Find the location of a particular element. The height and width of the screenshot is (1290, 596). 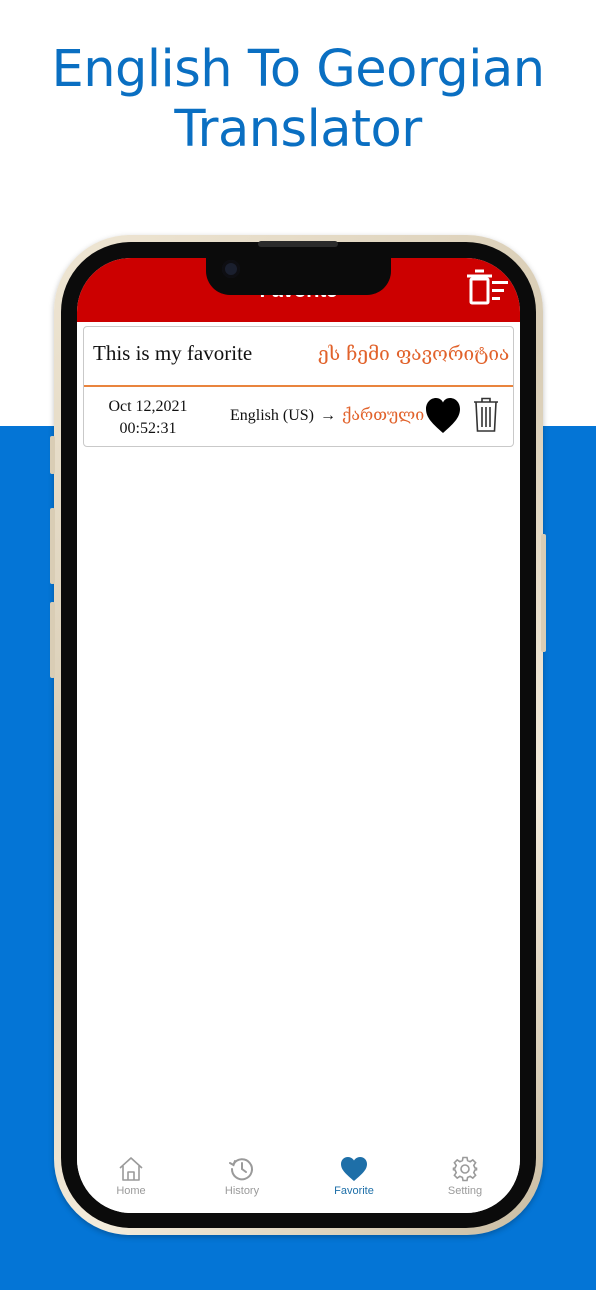

language-pair: English (US) → ქართული is located at coordinates (327, 415).